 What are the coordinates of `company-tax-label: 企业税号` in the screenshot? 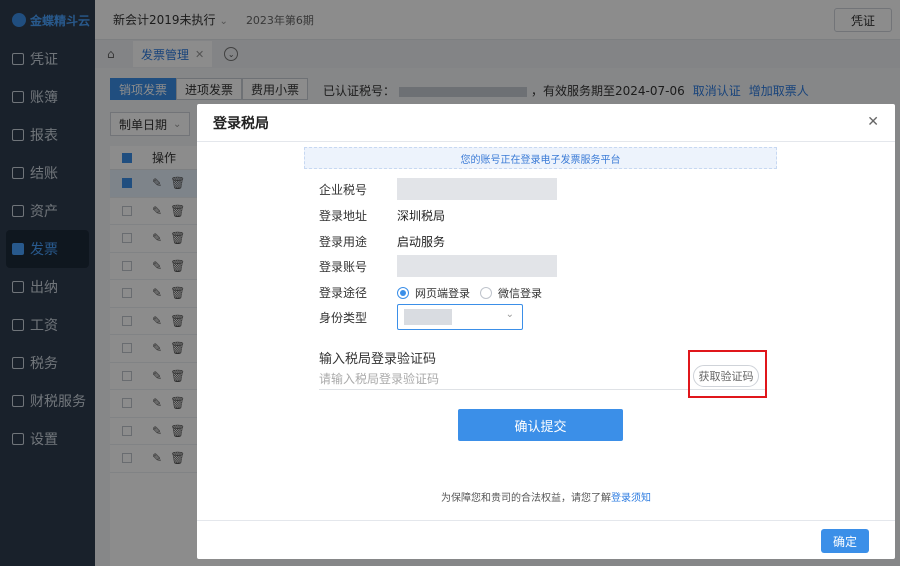 It's located at (343, 189).